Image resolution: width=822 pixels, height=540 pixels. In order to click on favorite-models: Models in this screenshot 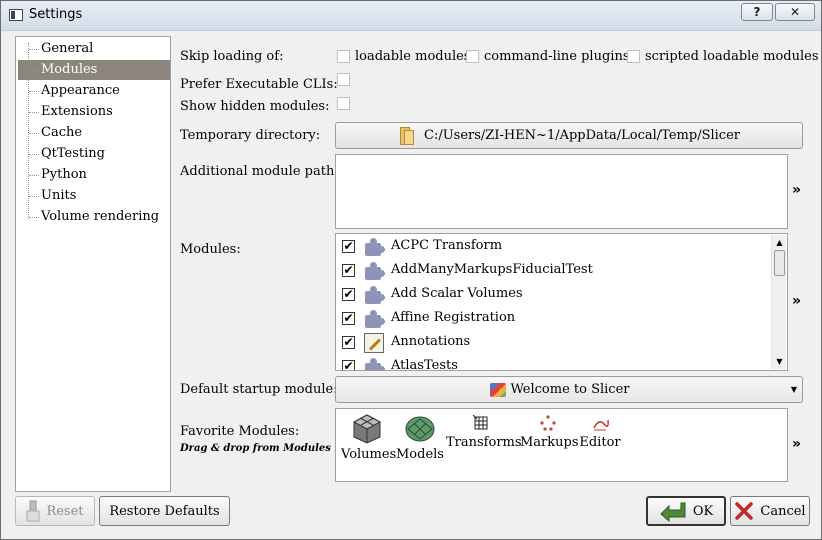, I will do `click(420, 435)`.